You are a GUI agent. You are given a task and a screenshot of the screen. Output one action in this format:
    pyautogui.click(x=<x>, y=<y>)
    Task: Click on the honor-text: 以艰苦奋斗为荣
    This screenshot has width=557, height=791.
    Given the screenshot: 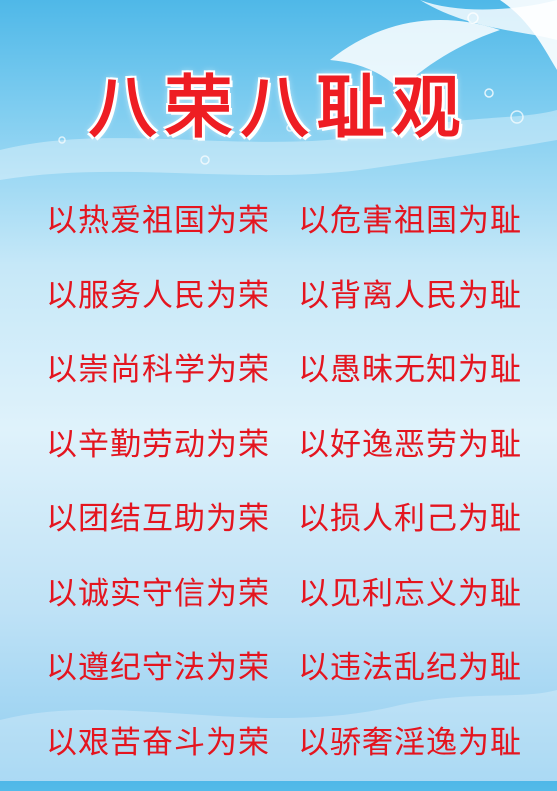 What is the action you would take?
    pyautogui.click(x=158, y=739)
    